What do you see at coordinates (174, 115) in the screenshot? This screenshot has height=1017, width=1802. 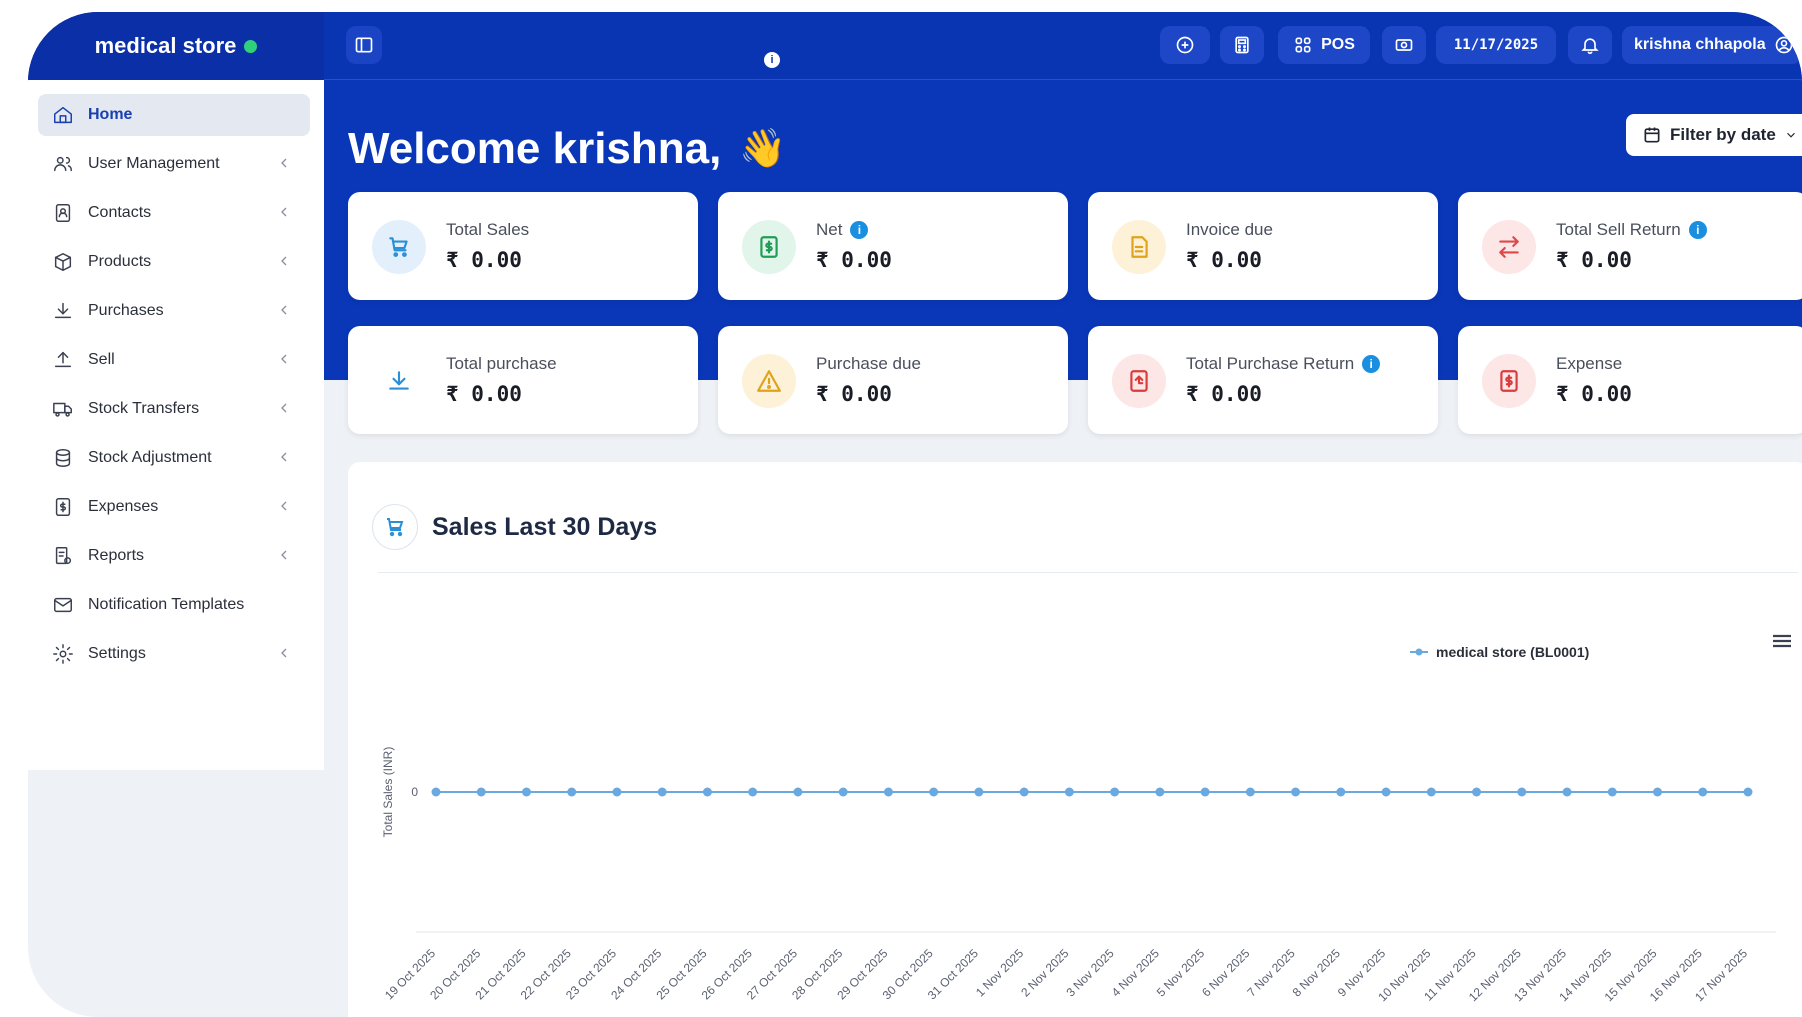 I see `sidebar-item-home: Home` at bounding box center [174, 115].